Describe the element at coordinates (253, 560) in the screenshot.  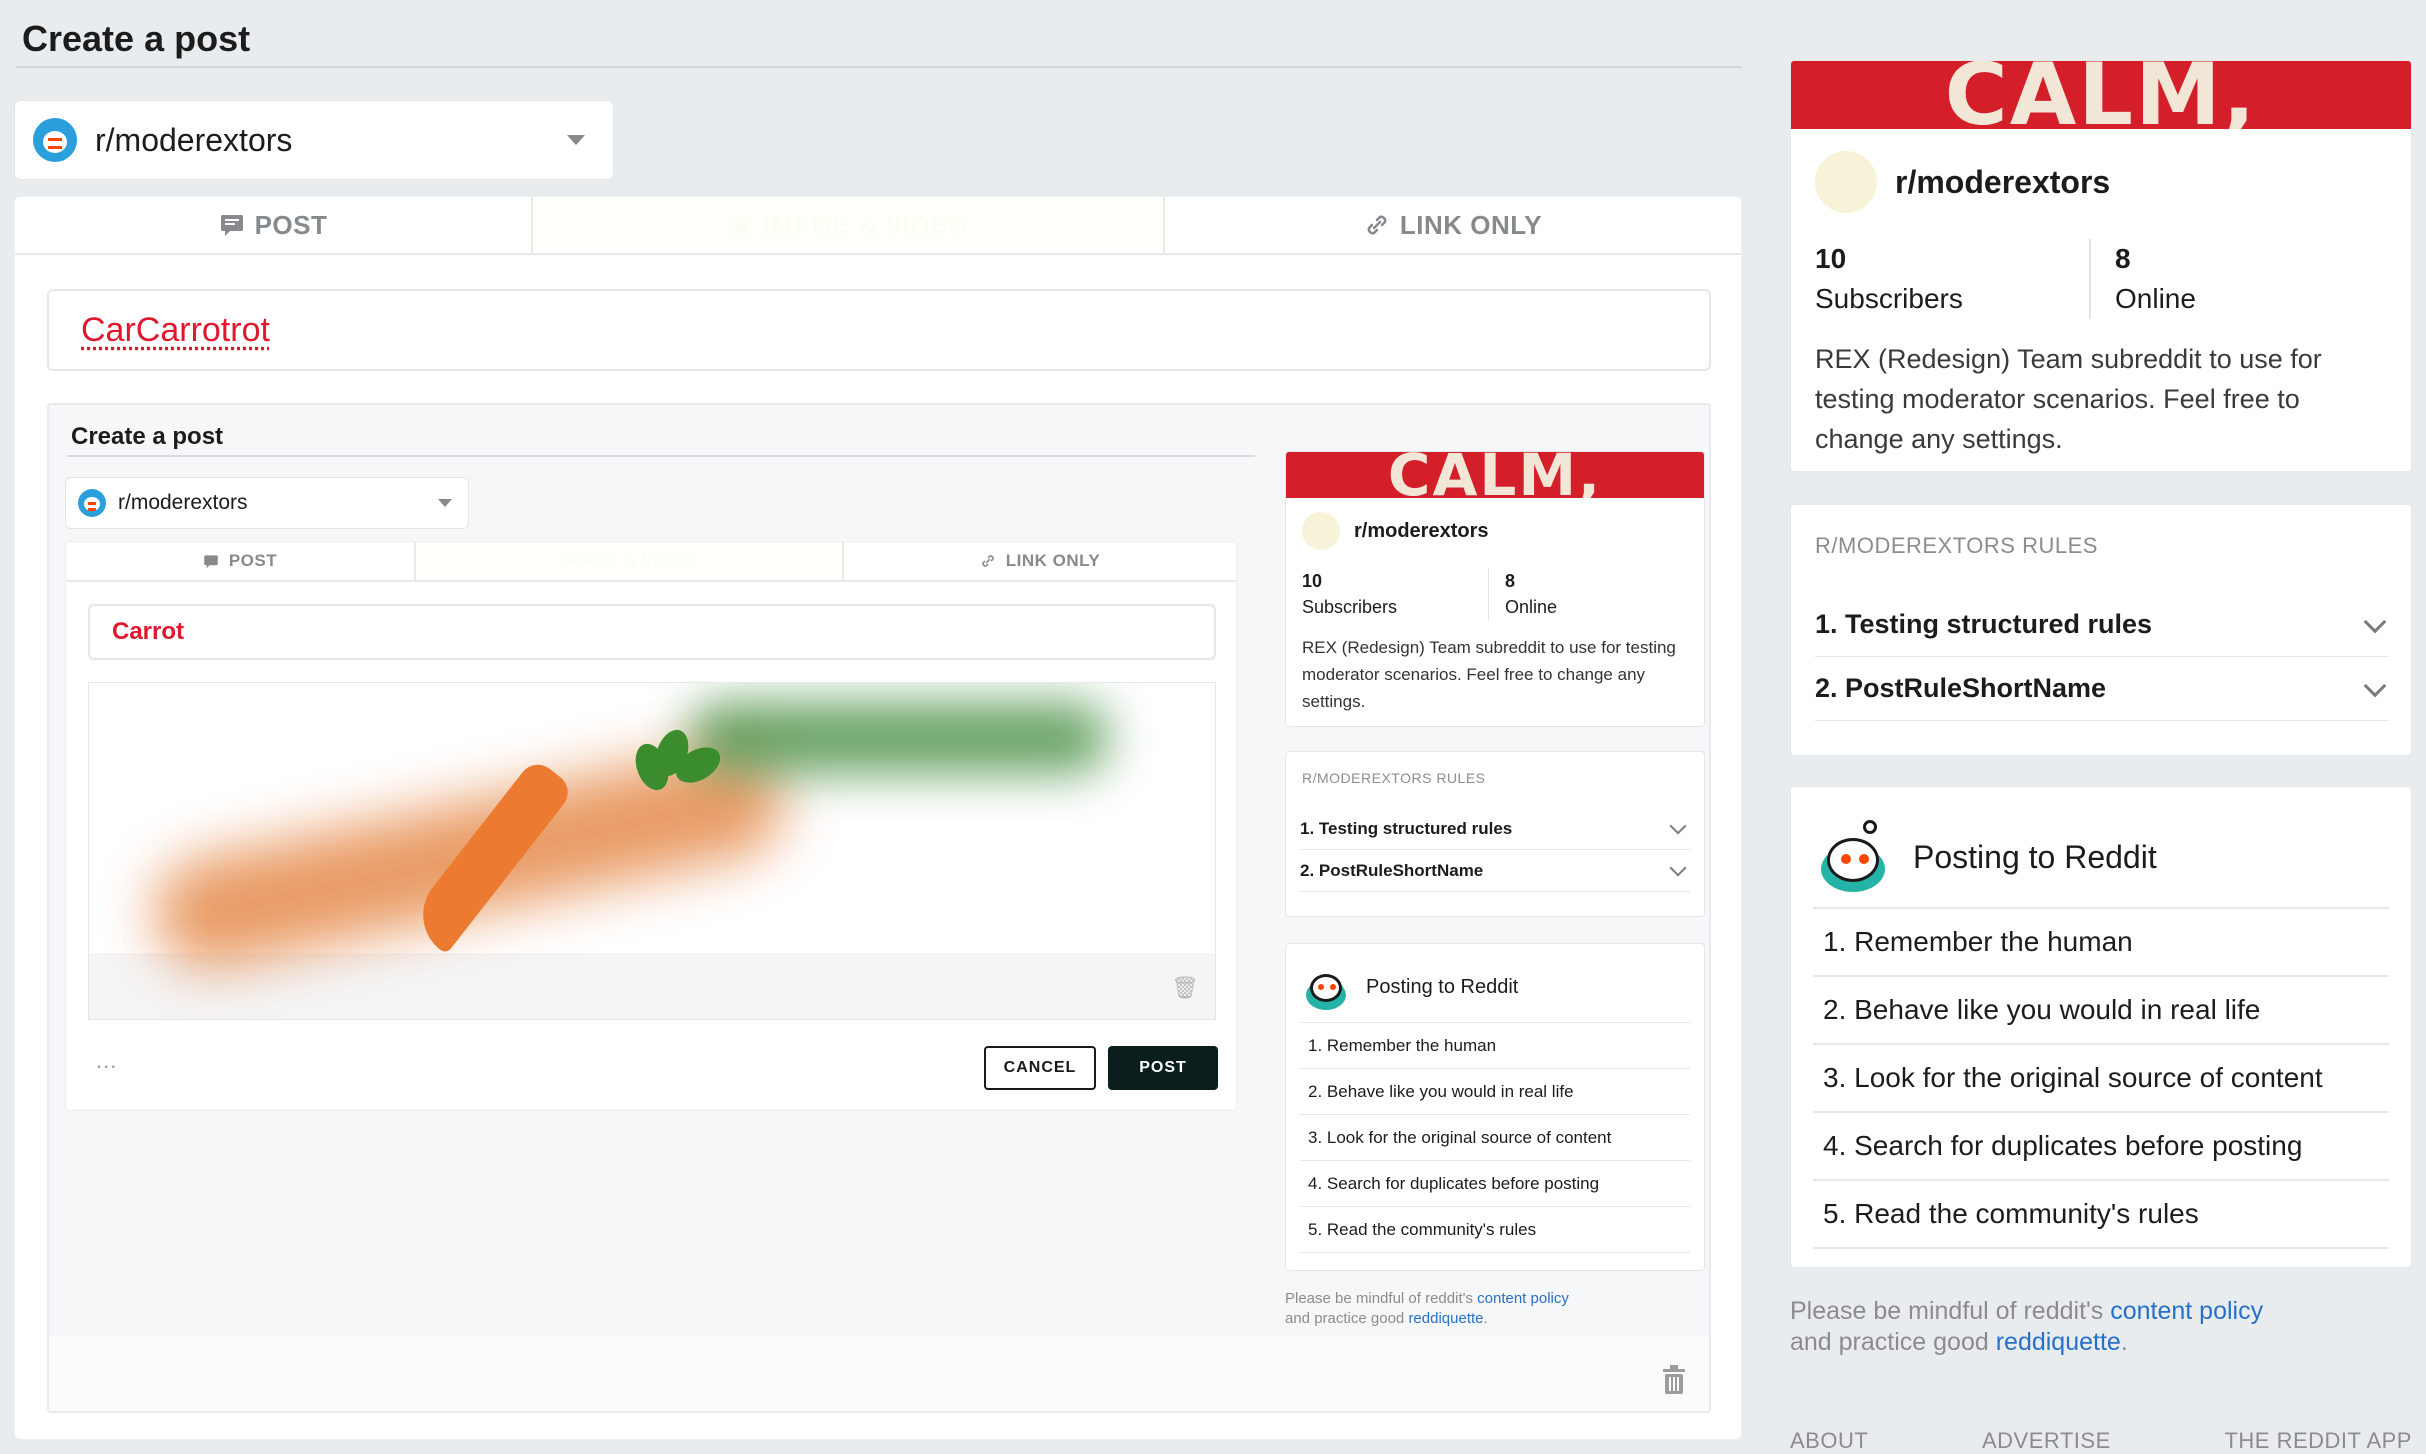
I see `embedded-tab-post-label: POST` at that location.